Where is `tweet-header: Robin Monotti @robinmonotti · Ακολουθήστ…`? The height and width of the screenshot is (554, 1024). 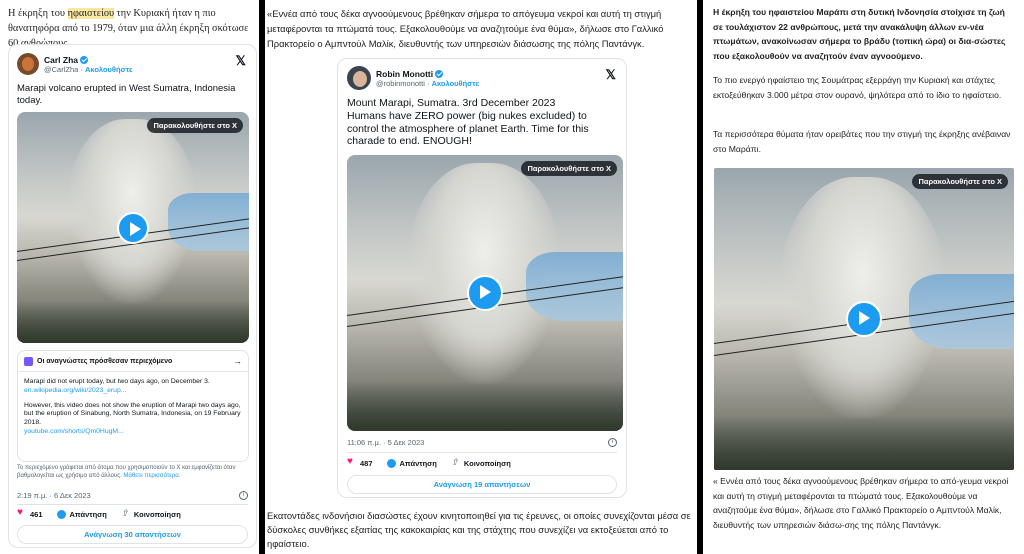
tweet-header: Robin Monotti @robinmonotti · Ακολουθήστ… is located at coordinates (413, 78).